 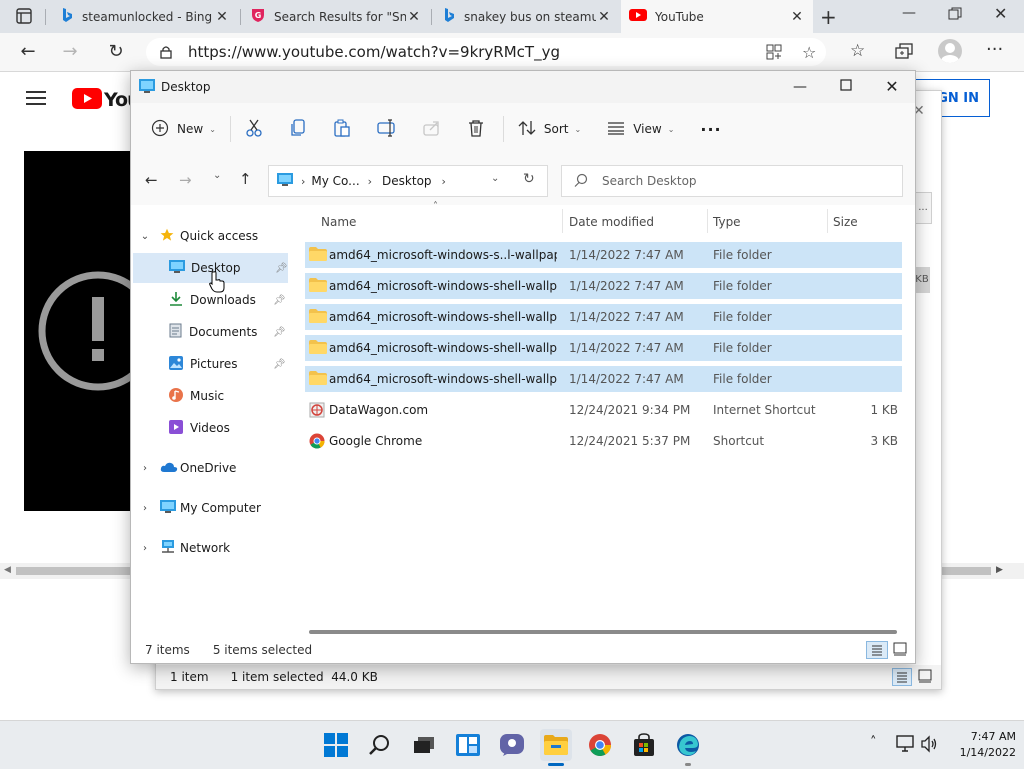 What do you see at coordinates (209, 548) in the screenshot?
I see `nav-network: › Network` at bounding box center [209, 548].